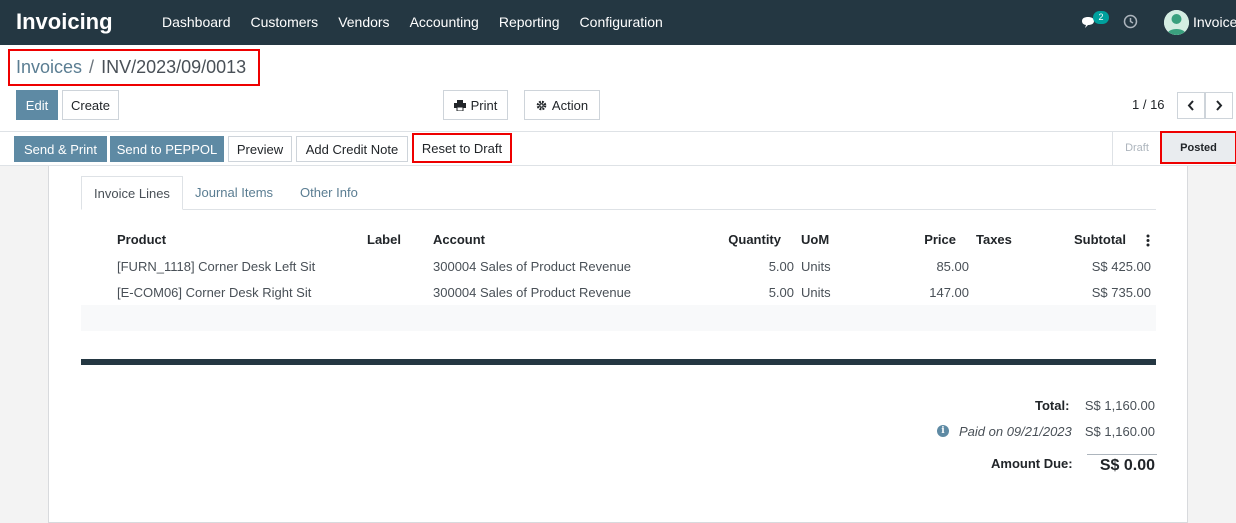 The width and height of the screenshot is (1236, 523). I want to click on col-header-subtotal: Subtotal, so click(1087, 239).